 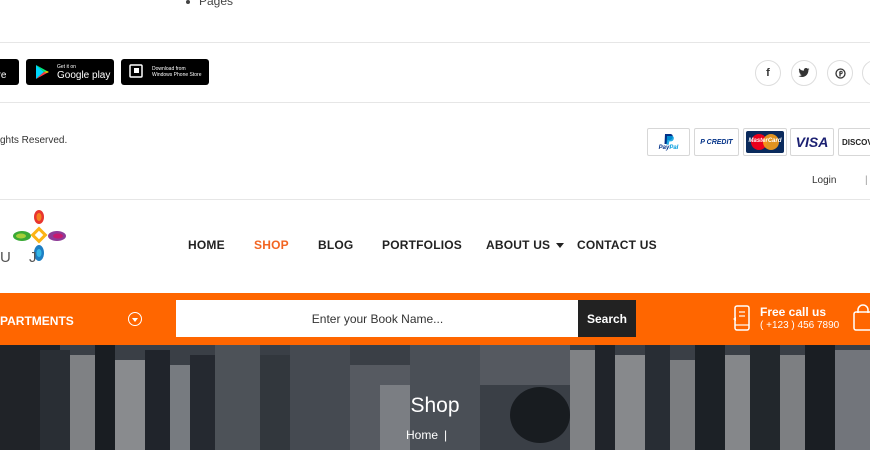 What do you see at coordinates (271, 245) in the screenshot?
I see `nav-shop: SHOP` at bounding box center [271, 245].